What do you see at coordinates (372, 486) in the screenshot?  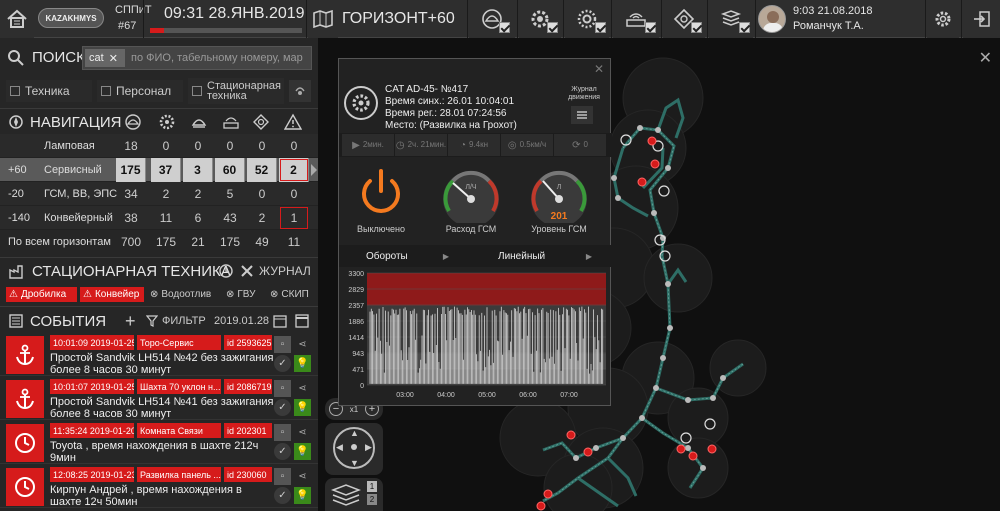 I see `layer-1: 1` at bounding box center [372, 486].